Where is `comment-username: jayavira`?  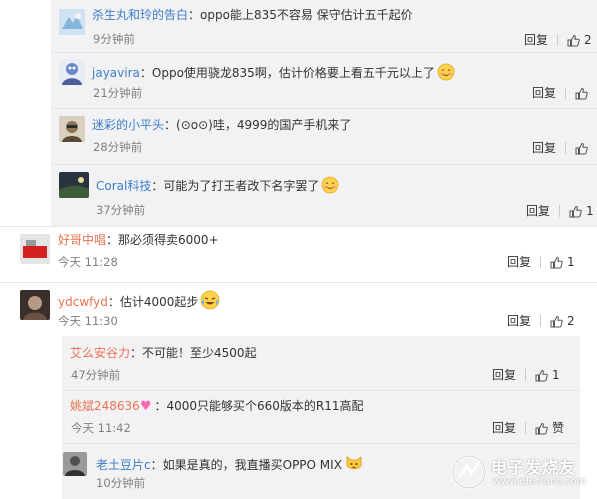 comment-username: jayavira is located at coordinates (116, 73).